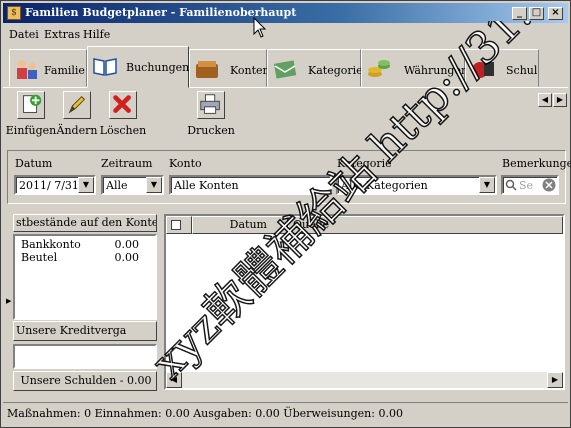 The width and height of the screenshot is (571, 428). What do you see at coordinates (31, 130) in the screenshot?
I see `add-label: Einfügen` at bounding box center [31, 130].